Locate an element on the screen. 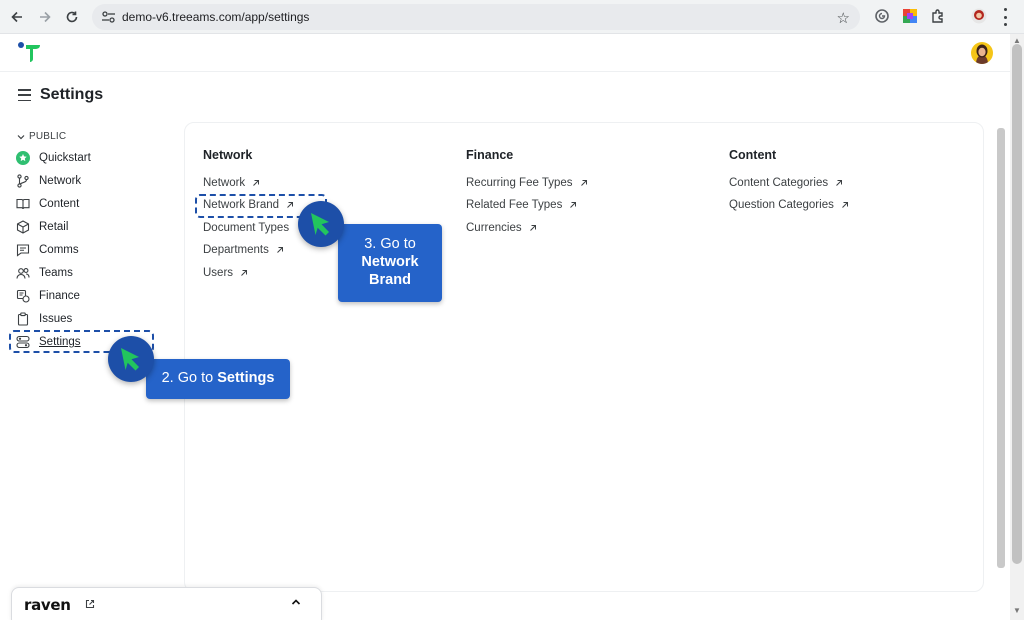 The height and width of the screenshot is (620, 1024). sidebar-section-label: PUBLIC is located at coordinates (48, 136).